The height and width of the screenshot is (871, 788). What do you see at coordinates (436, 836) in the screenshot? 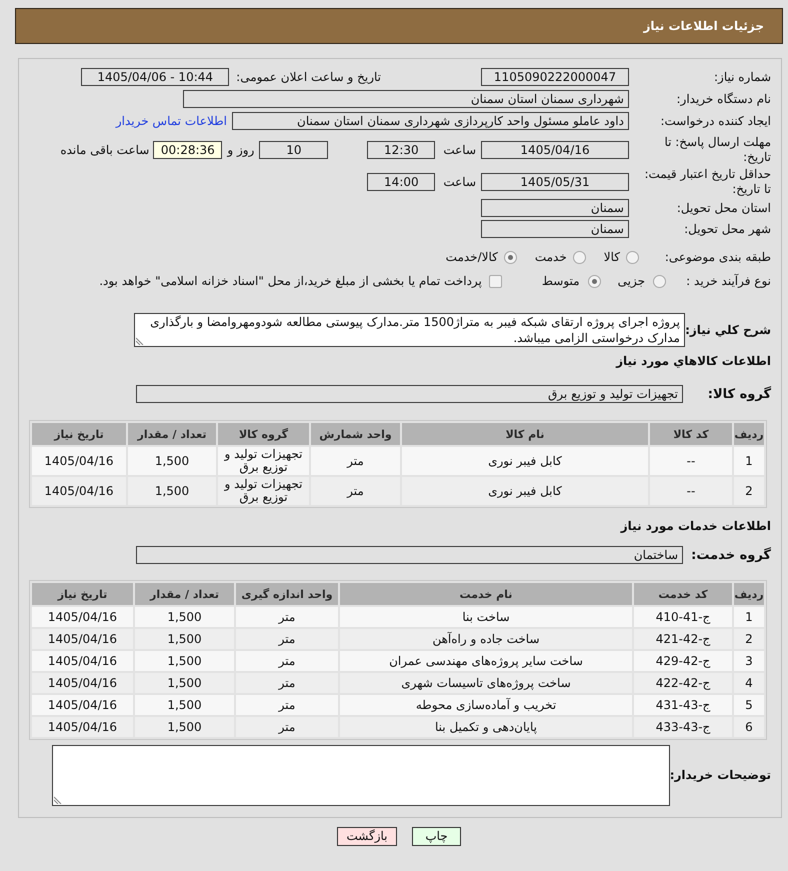
I see `print-button: چاپ` at bounding box center [436, 836].